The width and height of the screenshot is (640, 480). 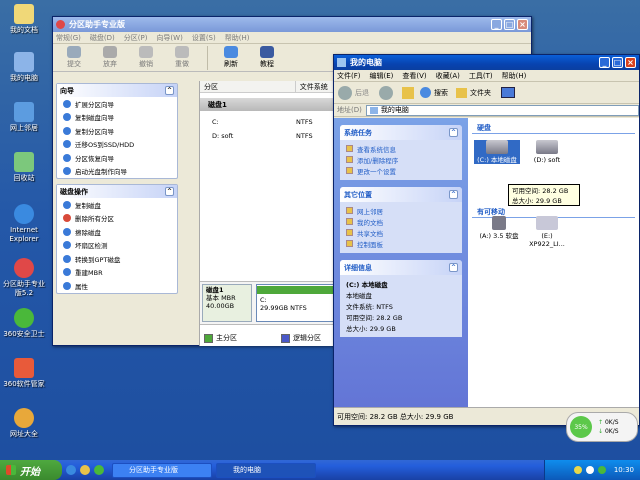 What do you see at coordinates (577, 470) in the screenshot?
I see `tray-network-icon` at bounding box center [577, 470].